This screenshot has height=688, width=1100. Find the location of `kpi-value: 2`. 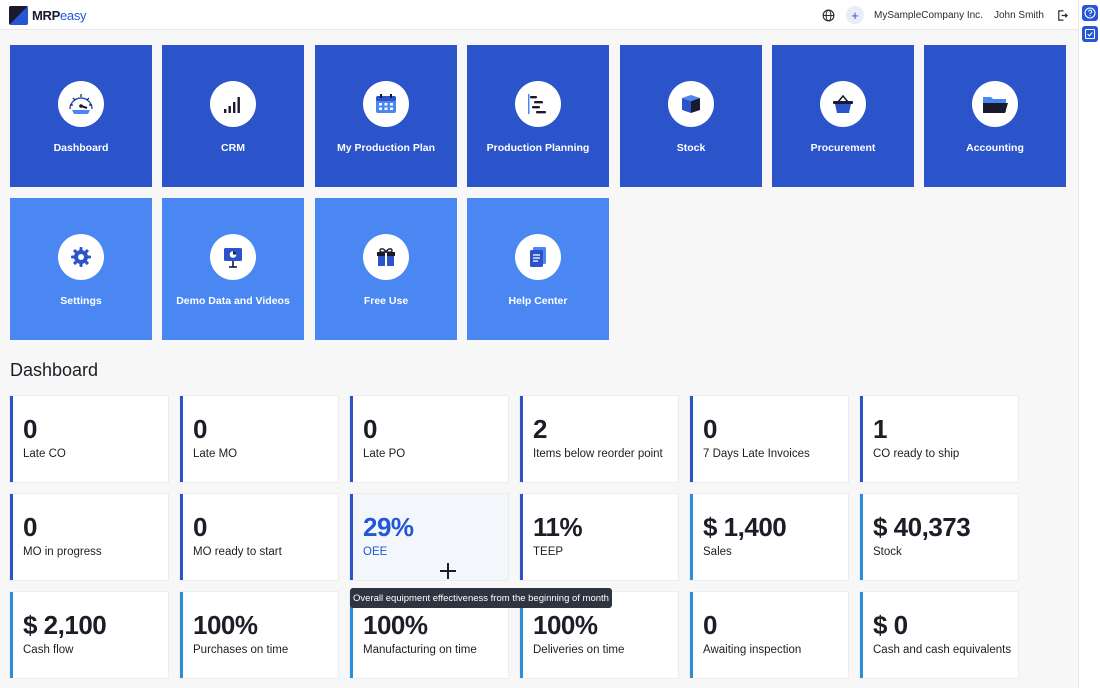

kpi-value: 2 is located at coordinates (540, 429).